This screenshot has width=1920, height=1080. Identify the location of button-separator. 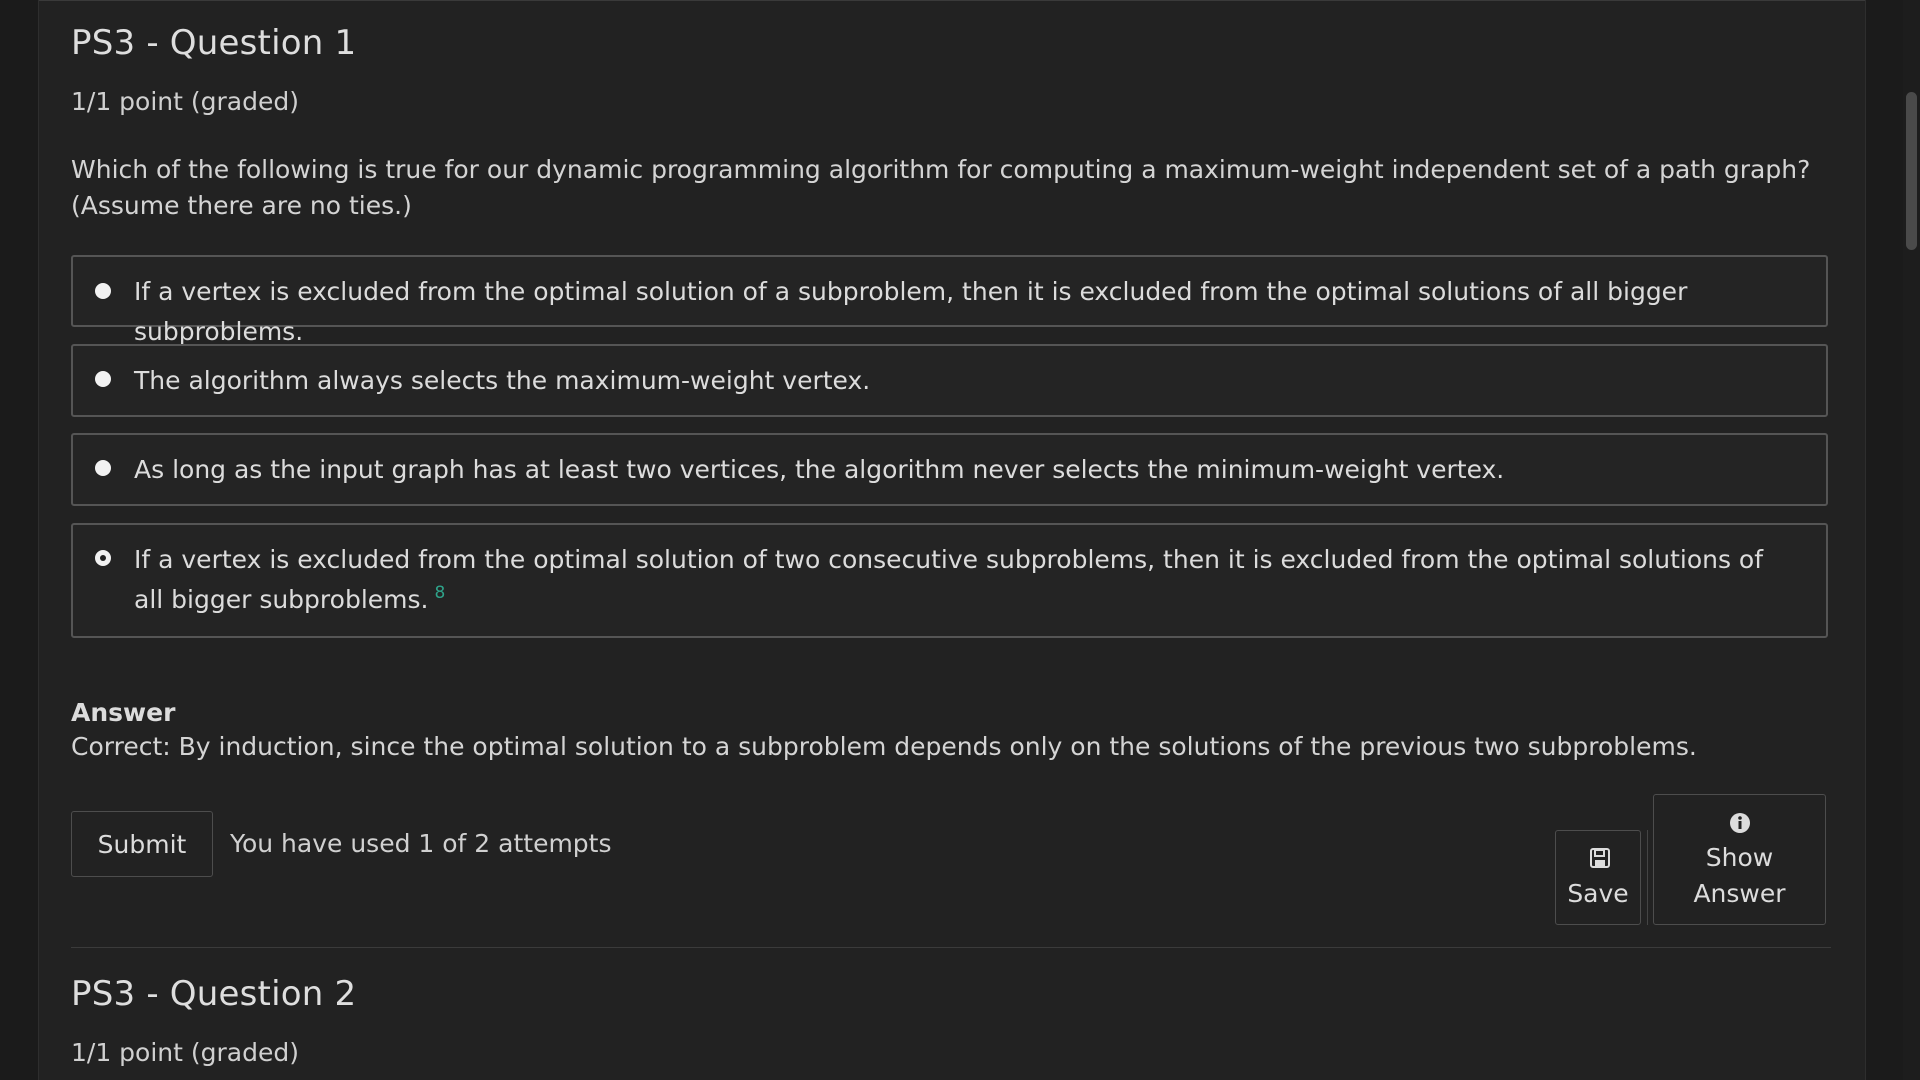
(1647, 877).